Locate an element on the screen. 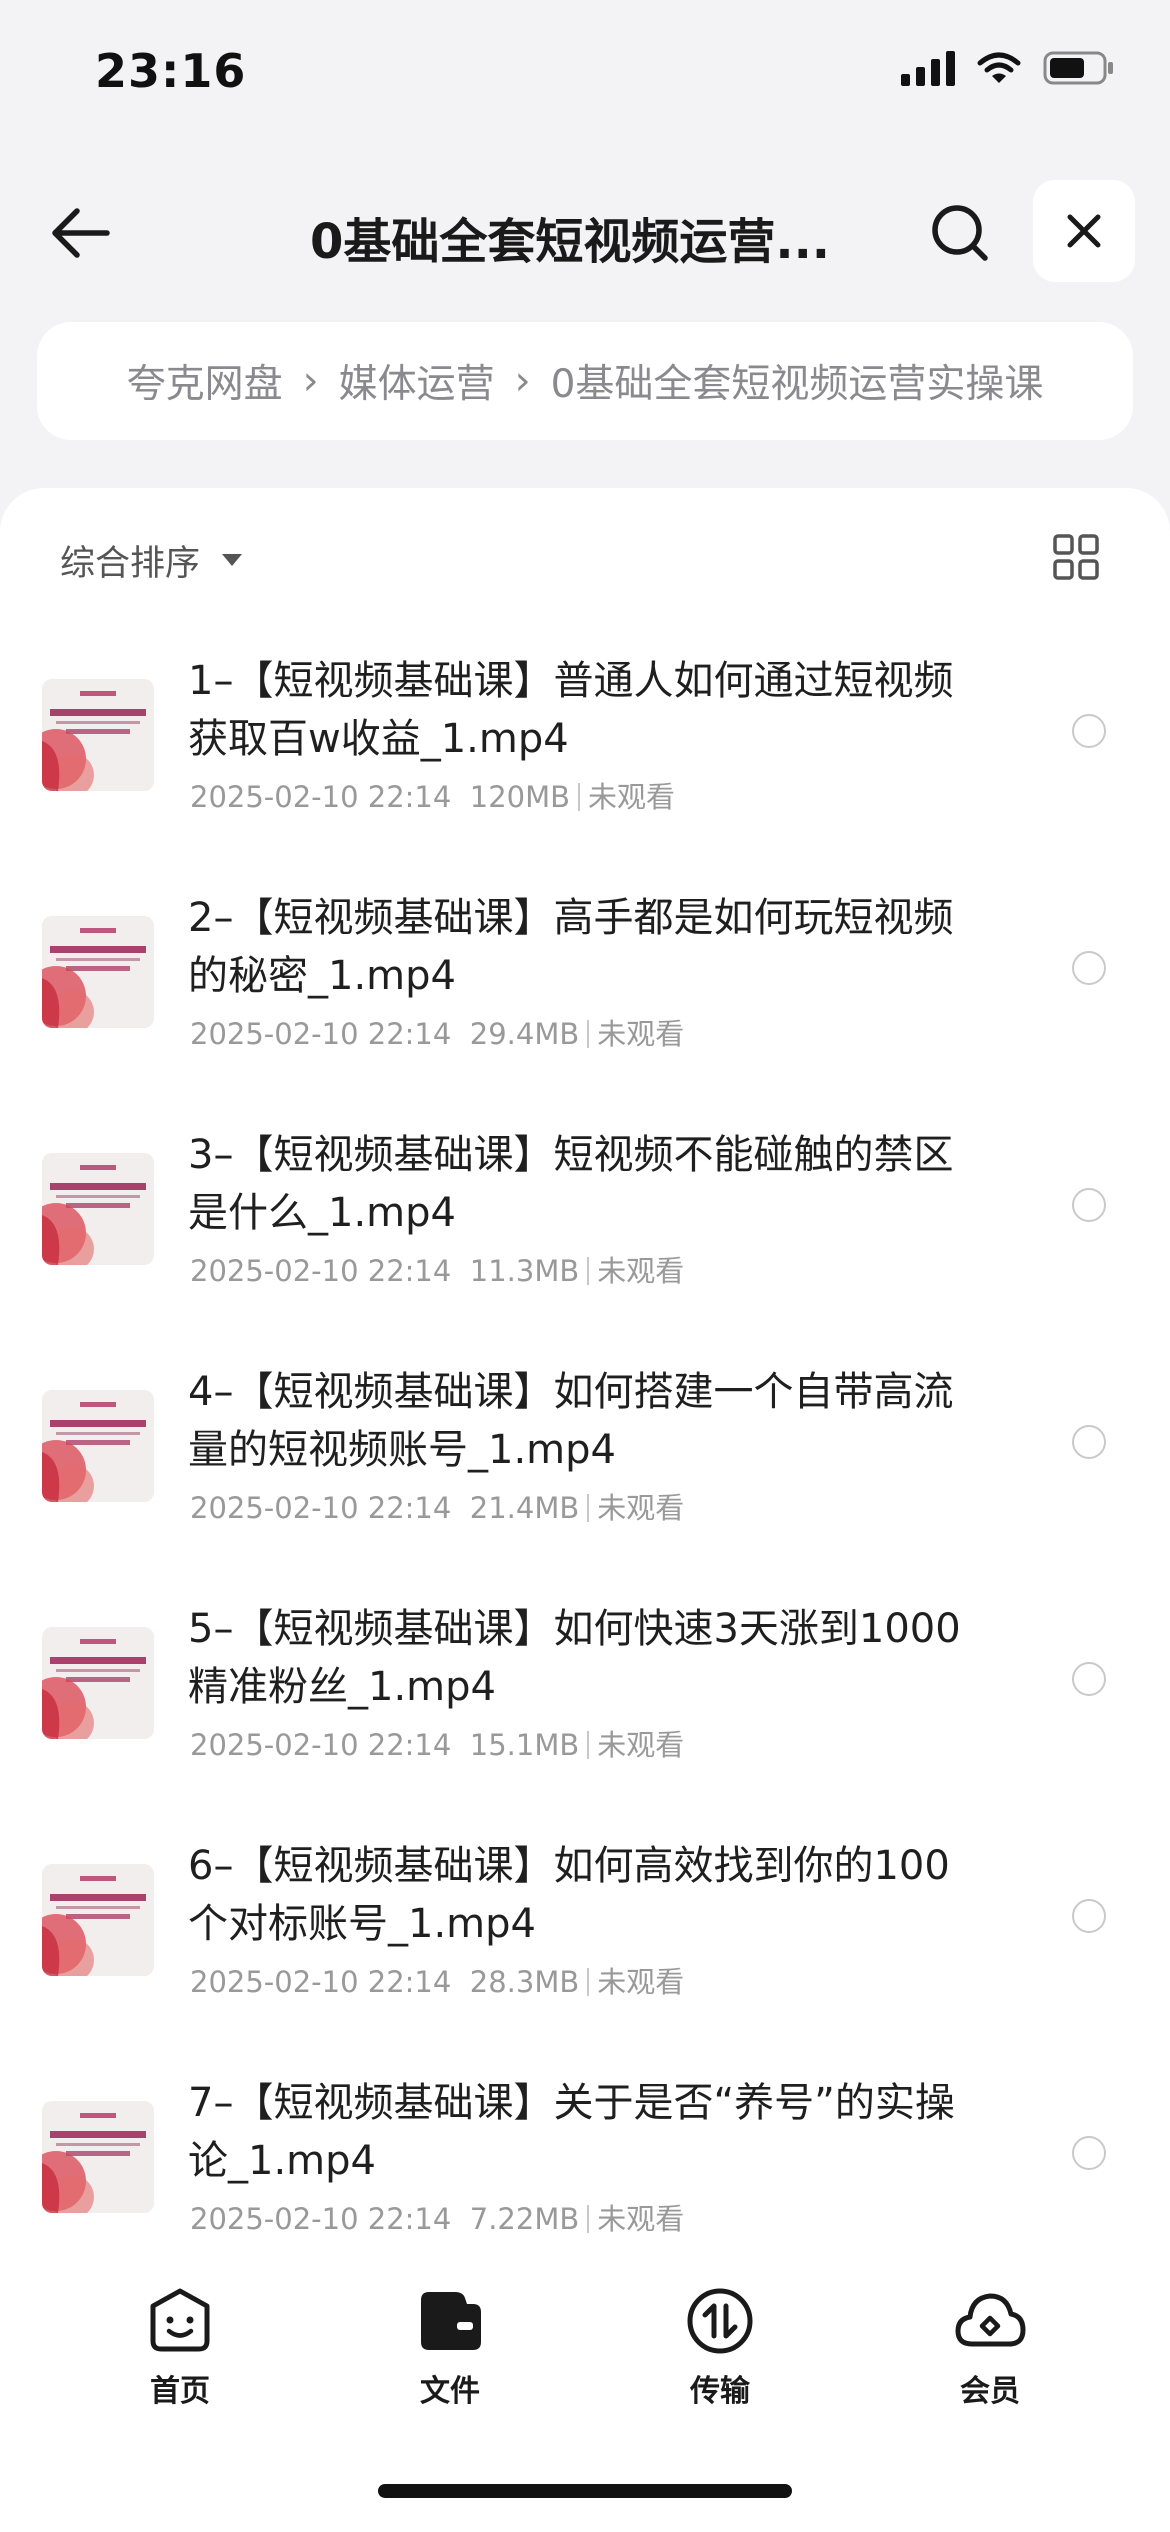 Image resolution: width=1170 pixels, height=2532 pixels. tab-label-membership: 会员 is located at coordinates (990, 2391).